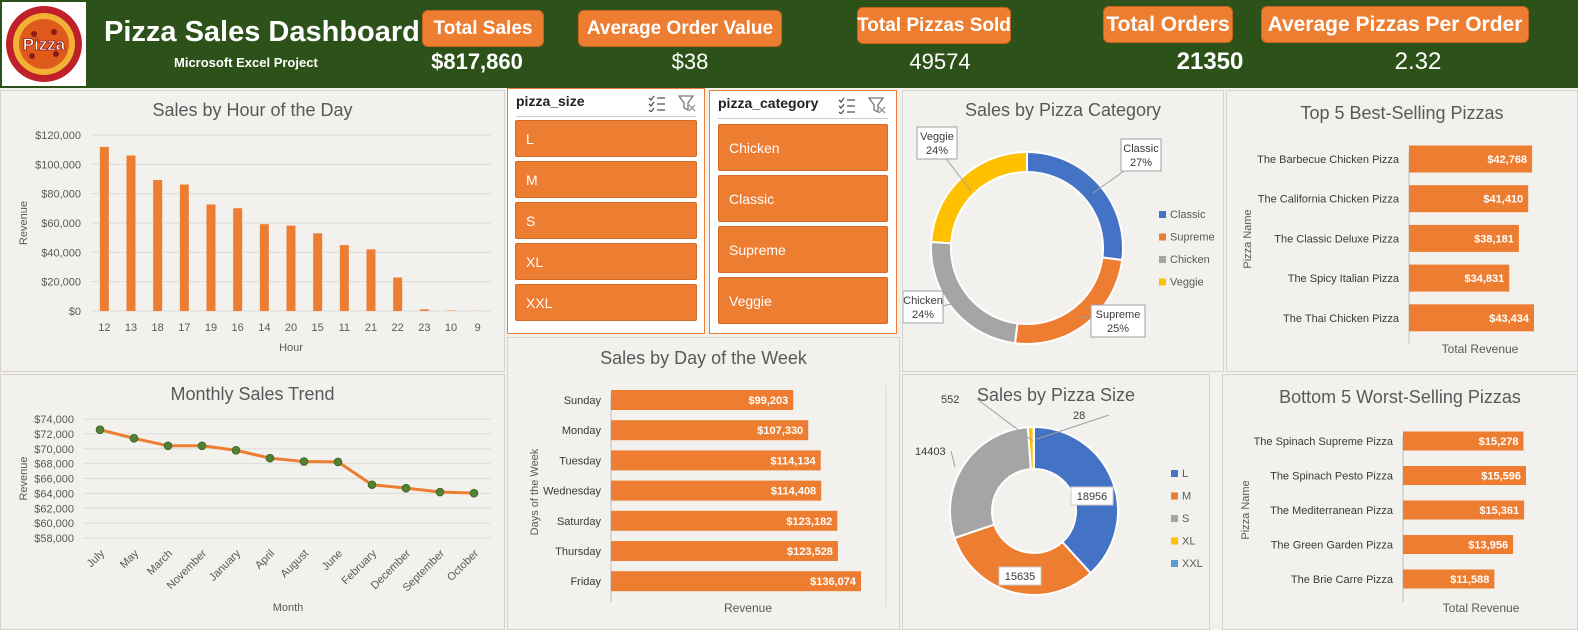 This screenshot has width=1578, height=630. Describe the element at coordinates (606, 138) in the screenshot. I see `slicer-size-l: L` at that location.